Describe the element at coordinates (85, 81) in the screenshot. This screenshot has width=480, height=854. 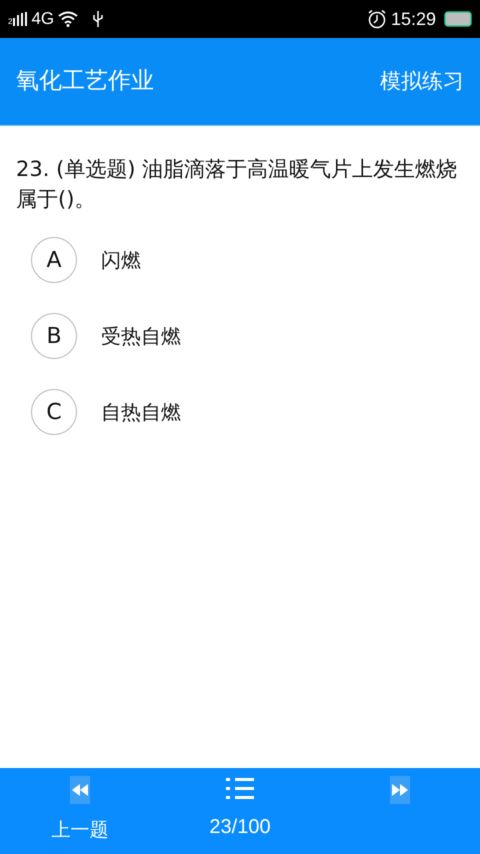
I see `header-title: 氧化工艺作业` at that location.